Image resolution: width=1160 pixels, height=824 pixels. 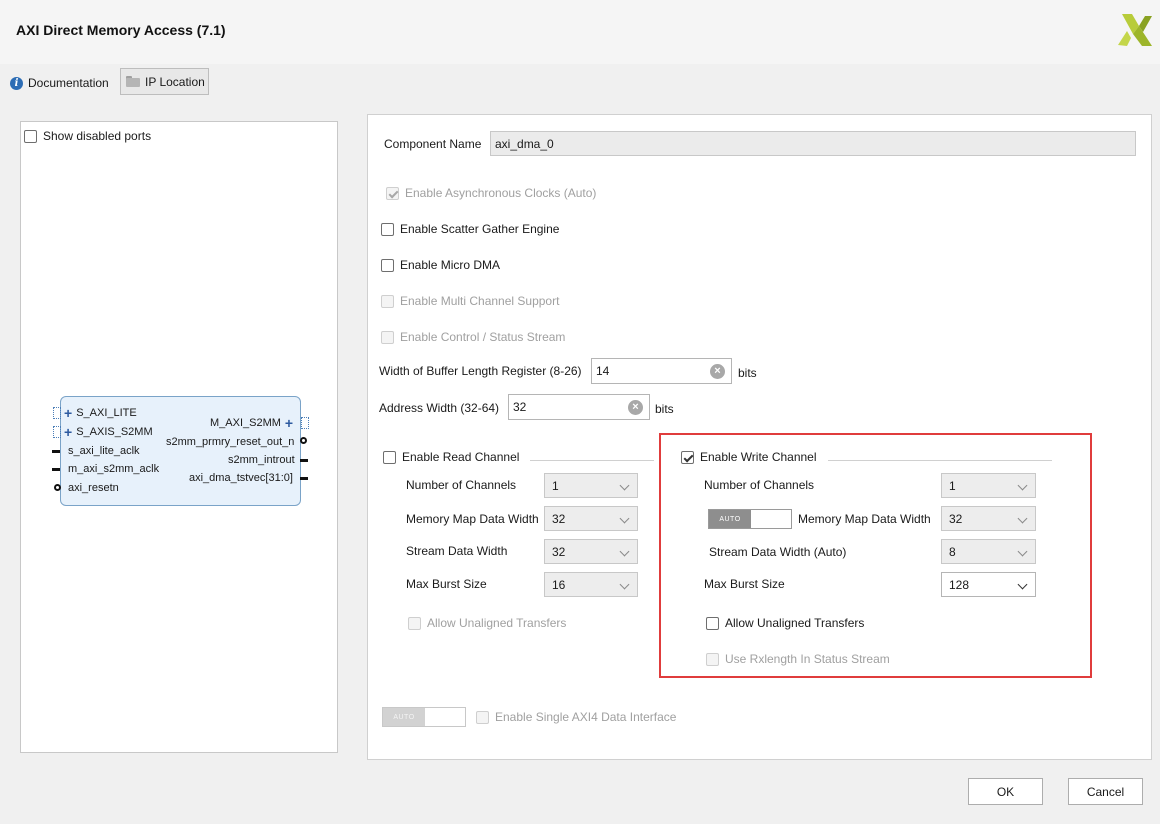 What do you see at coordinates (988, 518) in the screenshot?
I see `write-mm-width-select: 32` at bounding box center [988, 518].